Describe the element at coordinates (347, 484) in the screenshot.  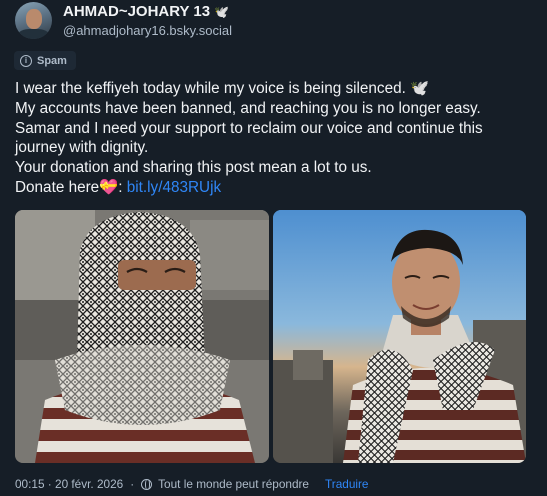
I see `translate-link: Traduire` at that location.